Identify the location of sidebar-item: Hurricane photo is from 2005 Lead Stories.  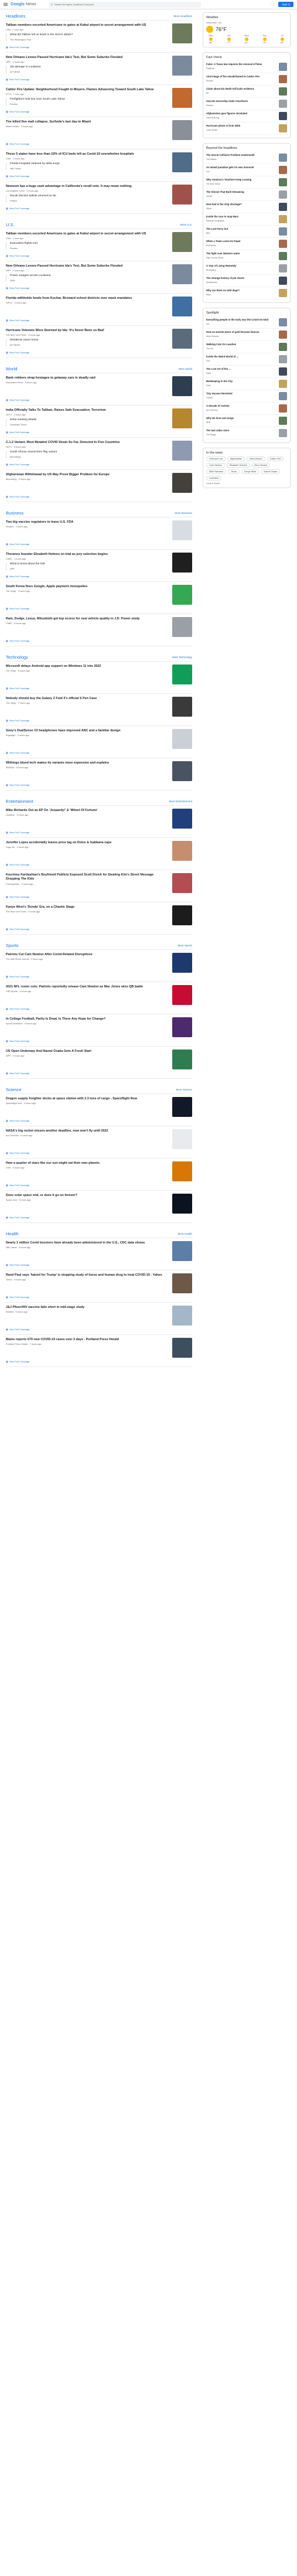
(246, 128).